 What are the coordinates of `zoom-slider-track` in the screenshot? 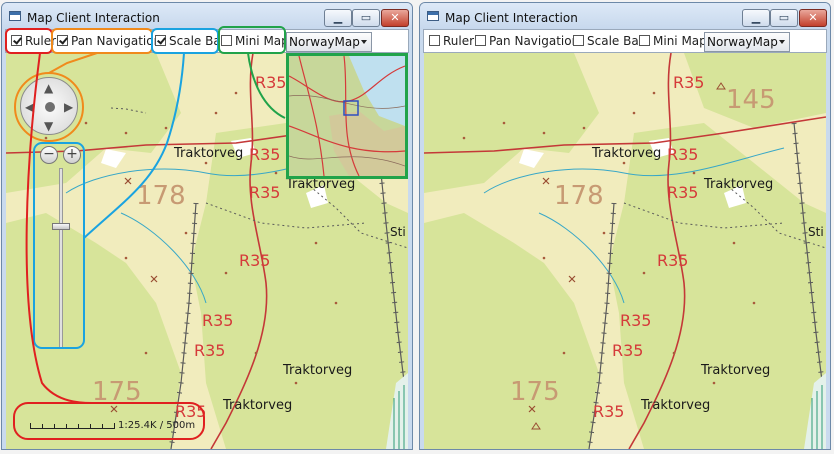 It's located at (61, 258).